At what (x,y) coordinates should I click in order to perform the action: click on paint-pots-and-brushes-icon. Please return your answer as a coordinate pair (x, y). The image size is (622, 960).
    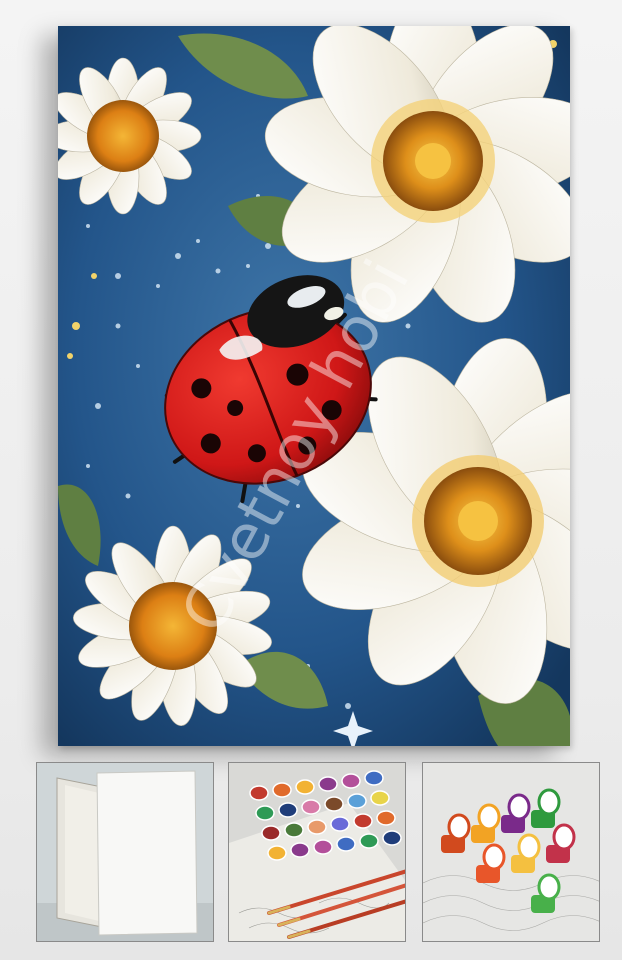
    Looking at the image, I should click on (317, 852).